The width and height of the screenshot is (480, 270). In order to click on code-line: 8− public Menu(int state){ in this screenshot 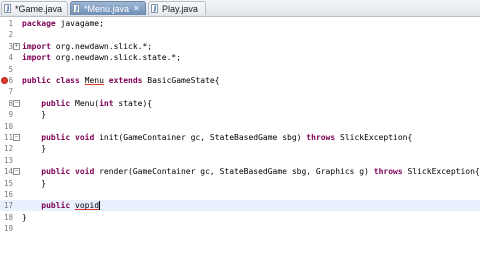, I will do `click(240, 103)`.